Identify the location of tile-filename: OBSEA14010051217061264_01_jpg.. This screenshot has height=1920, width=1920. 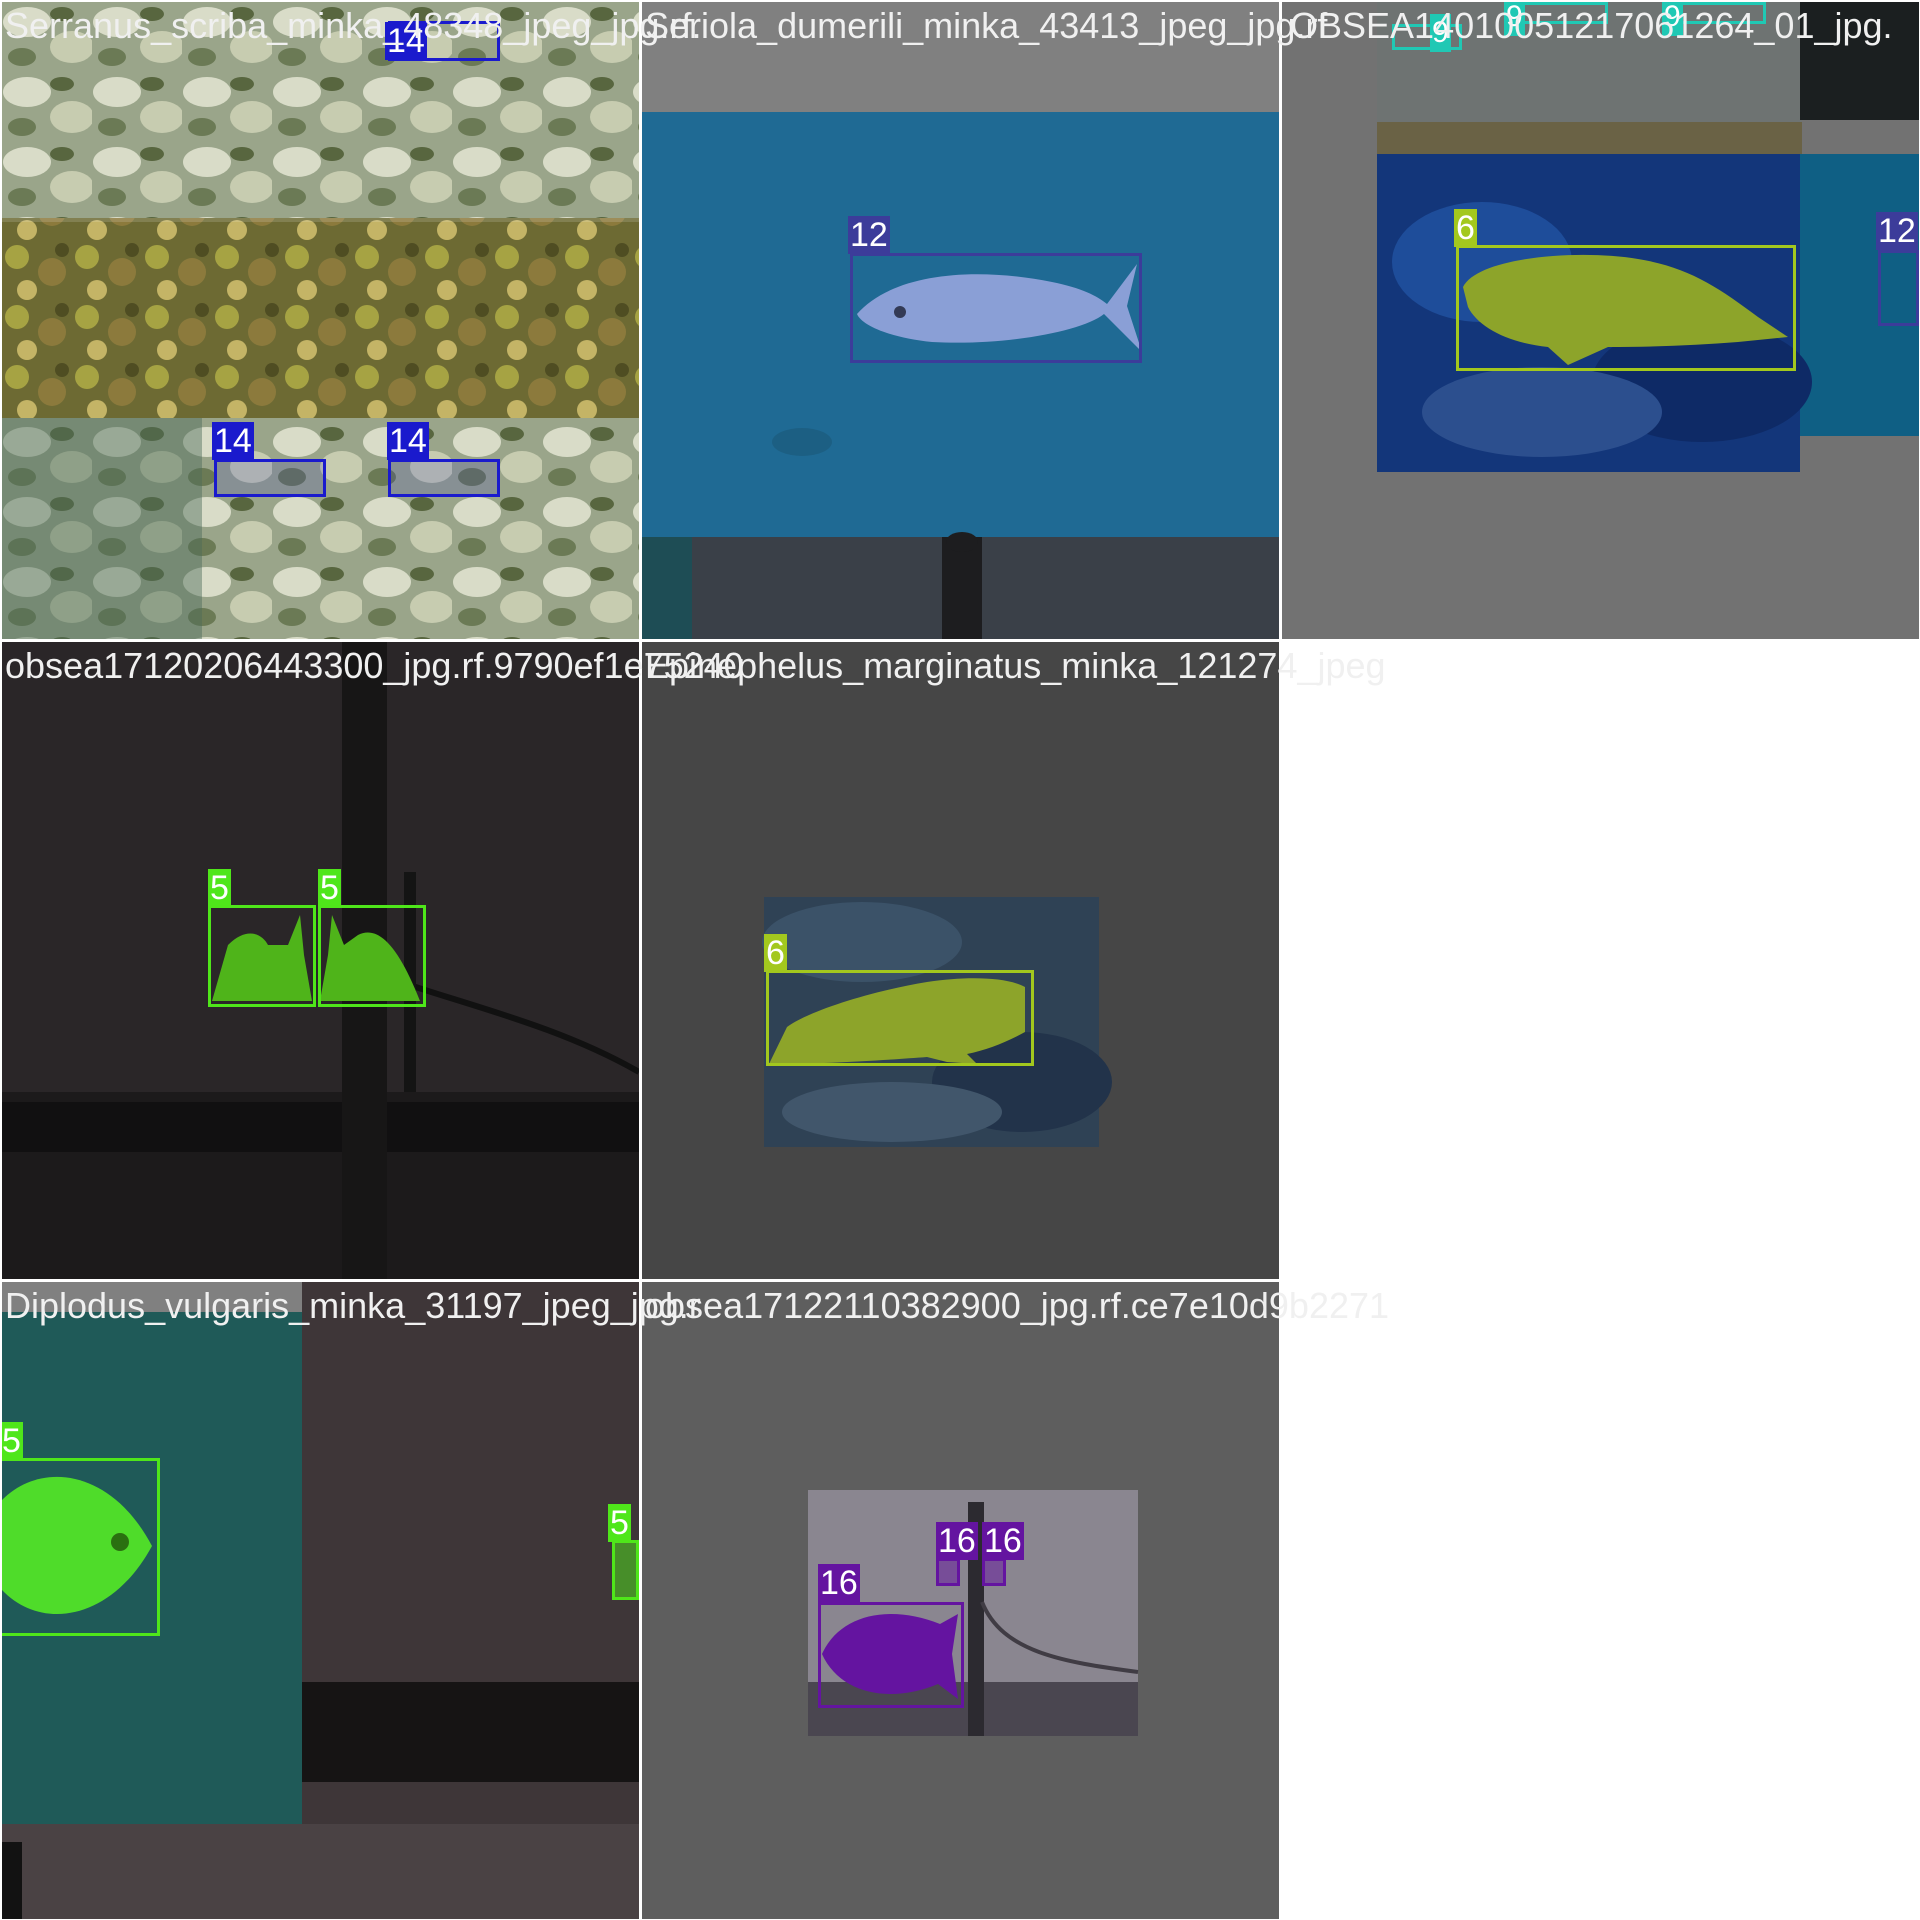
(1591, 25).